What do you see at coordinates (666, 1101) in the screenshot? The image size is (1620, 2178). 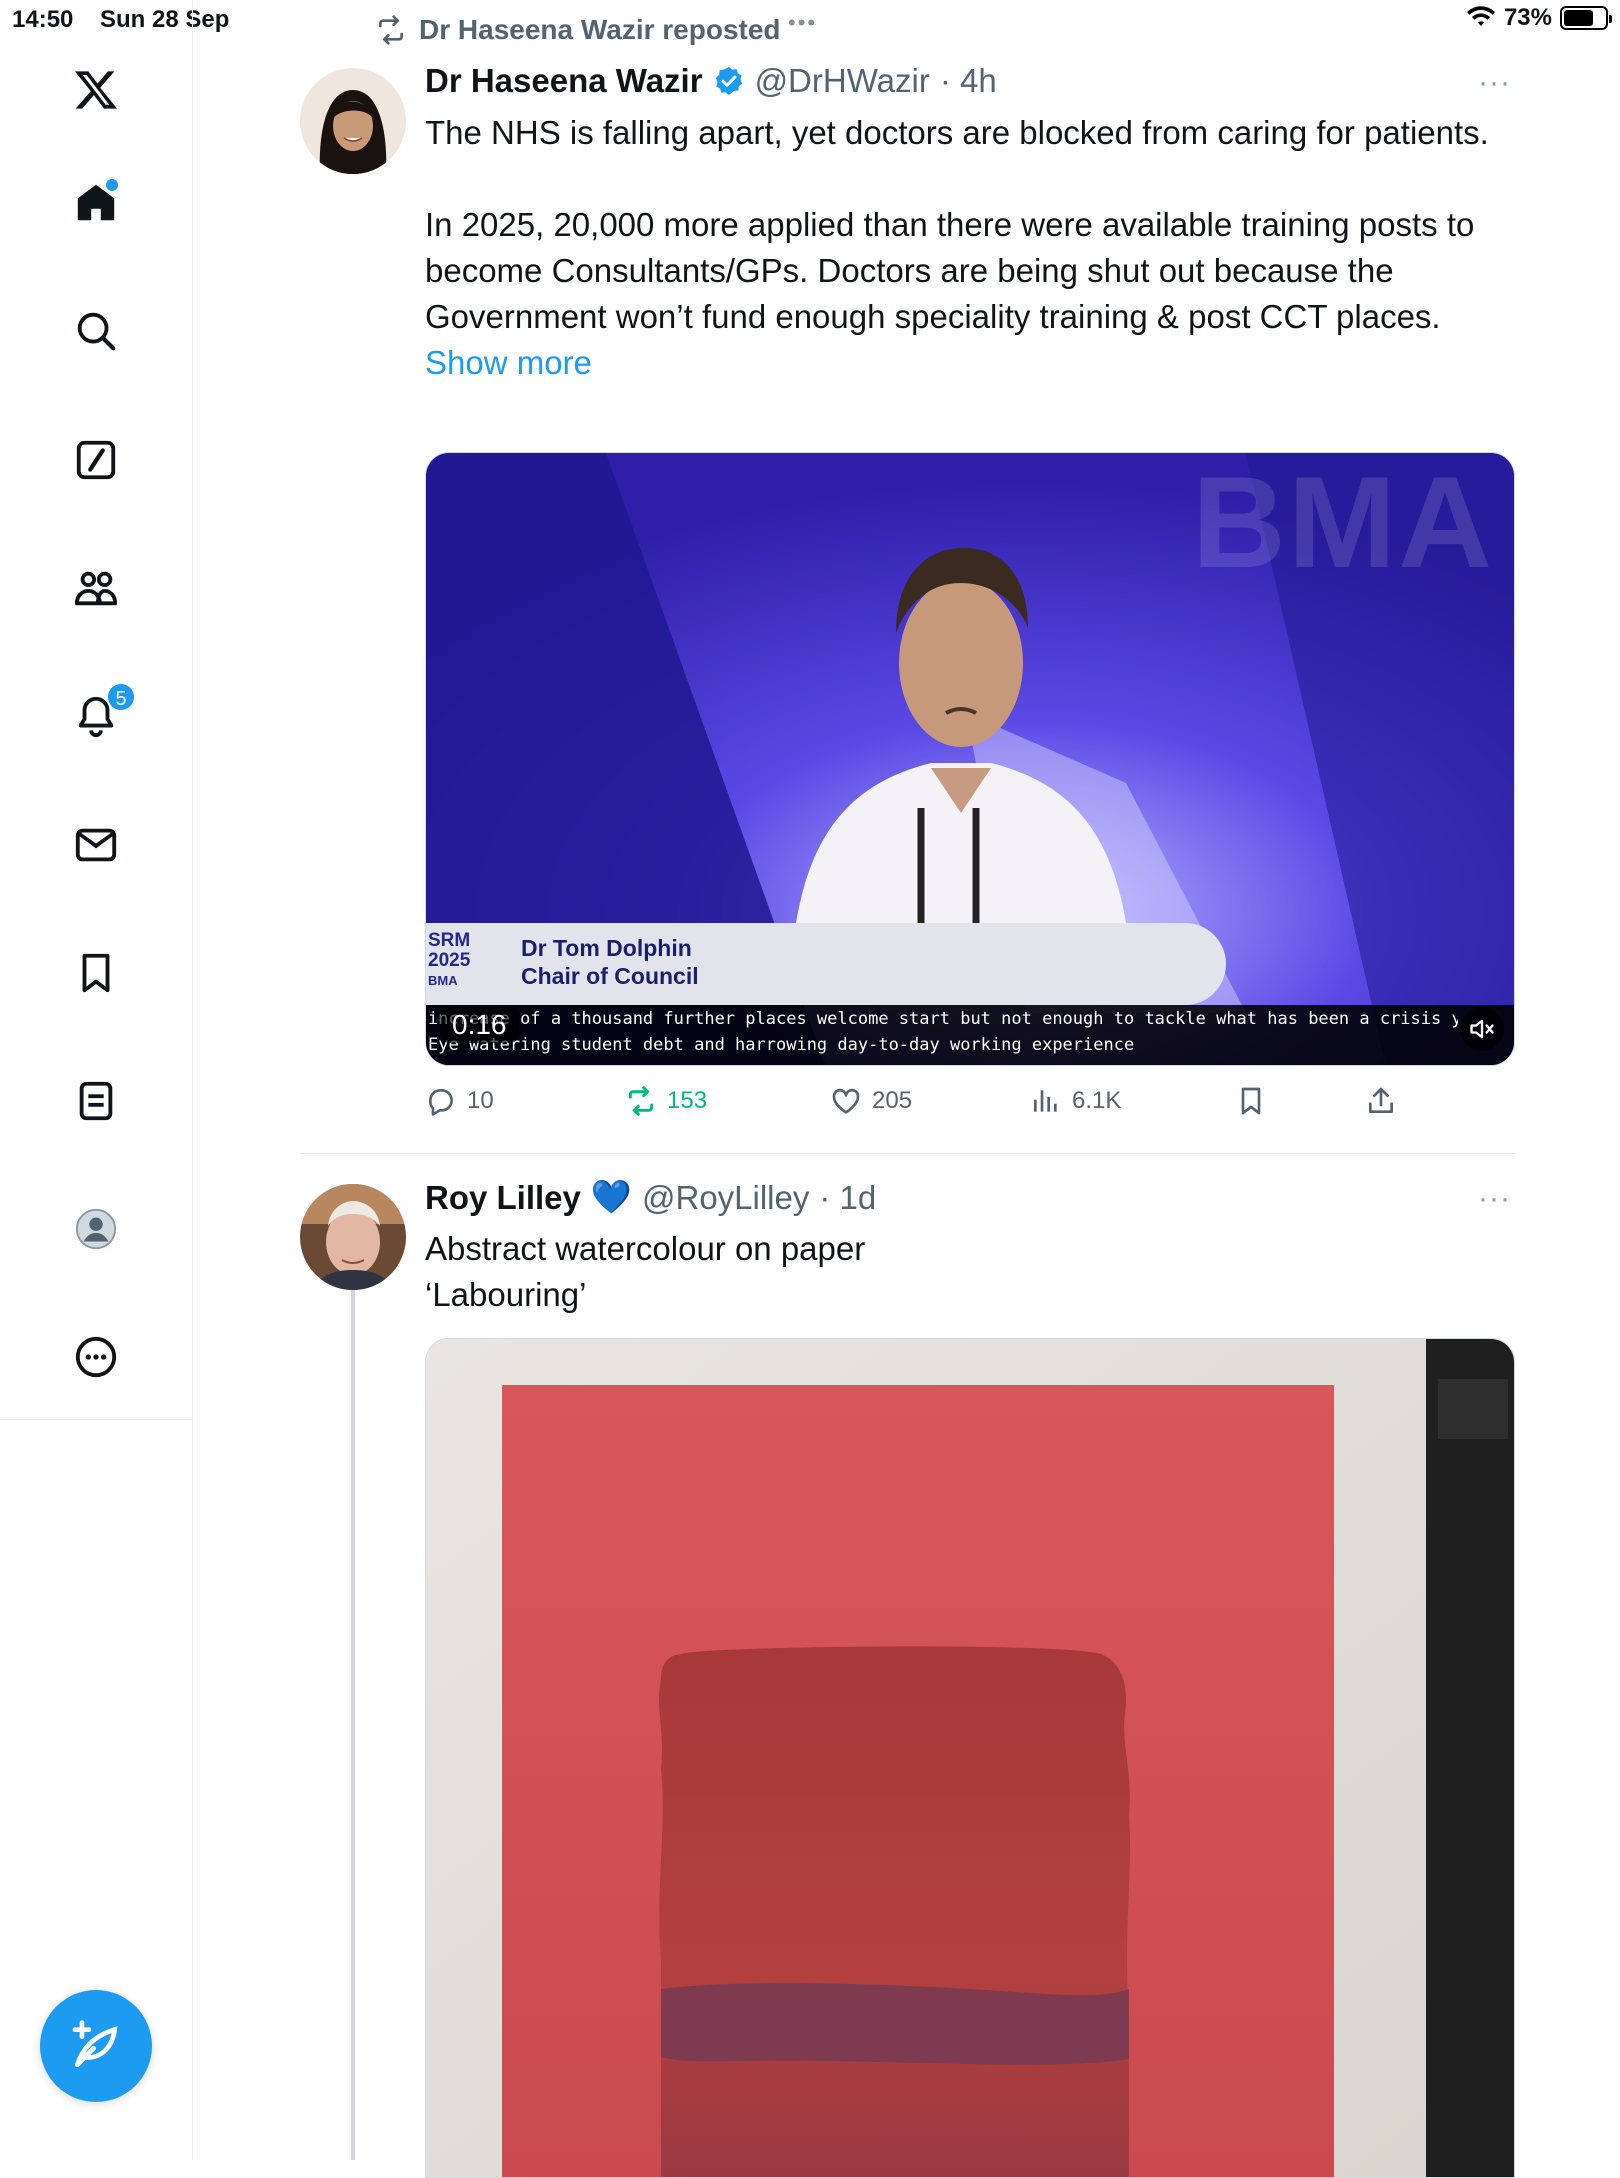 I see `repost-button: 153` at bounding box center [666, 1101].